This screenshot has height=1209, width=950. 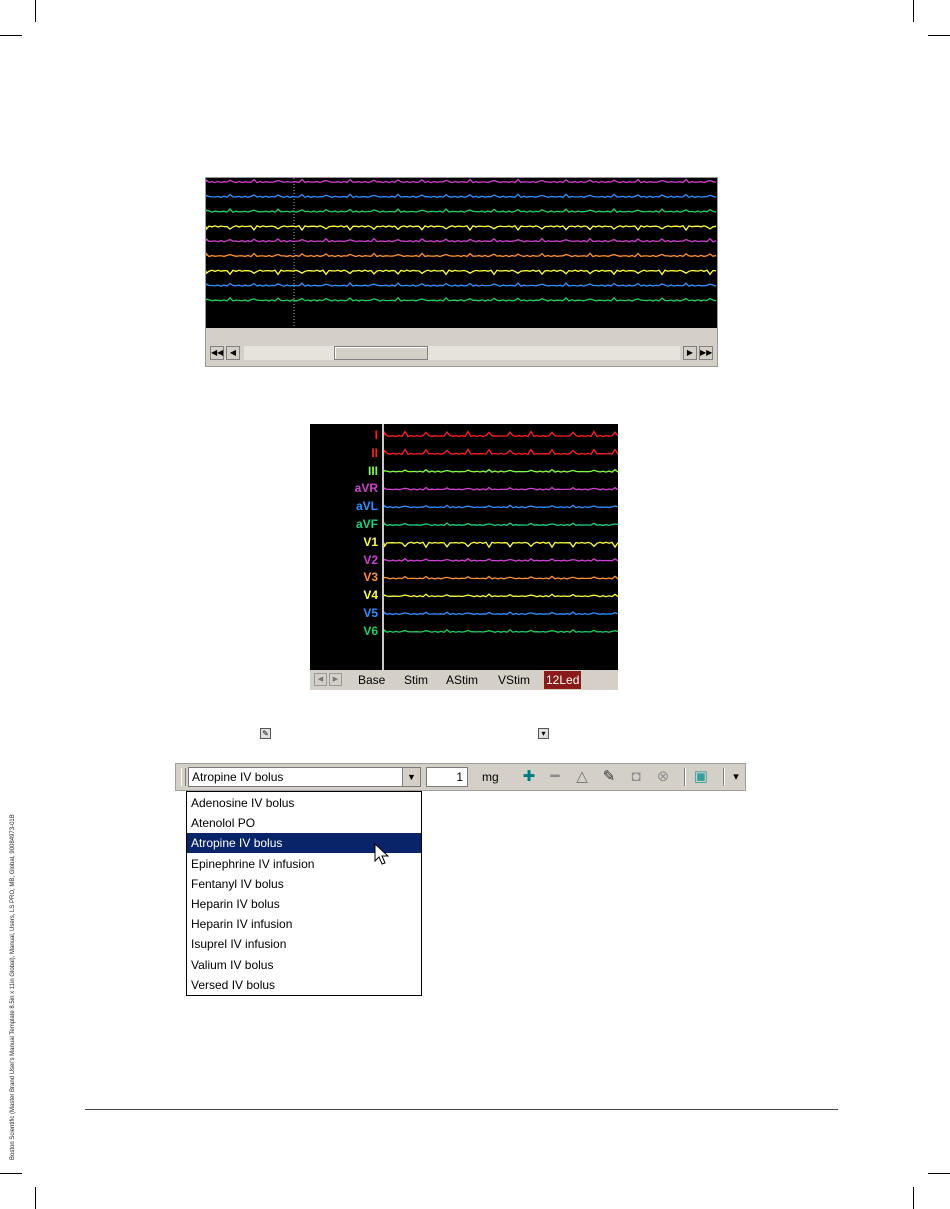 I want to click on lead-label: I, so click(x=376, y=435).